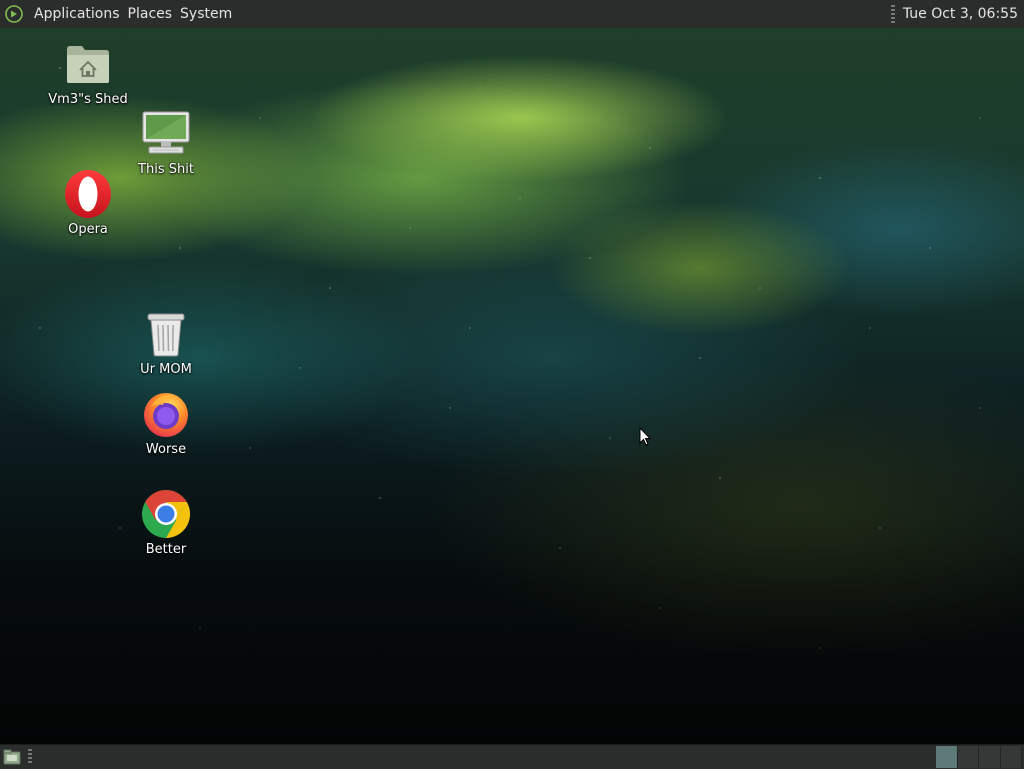  What do you see at coordinates (893, 14) in the screenshot?
I see `panel-grip` at bounding box center [893, 14].